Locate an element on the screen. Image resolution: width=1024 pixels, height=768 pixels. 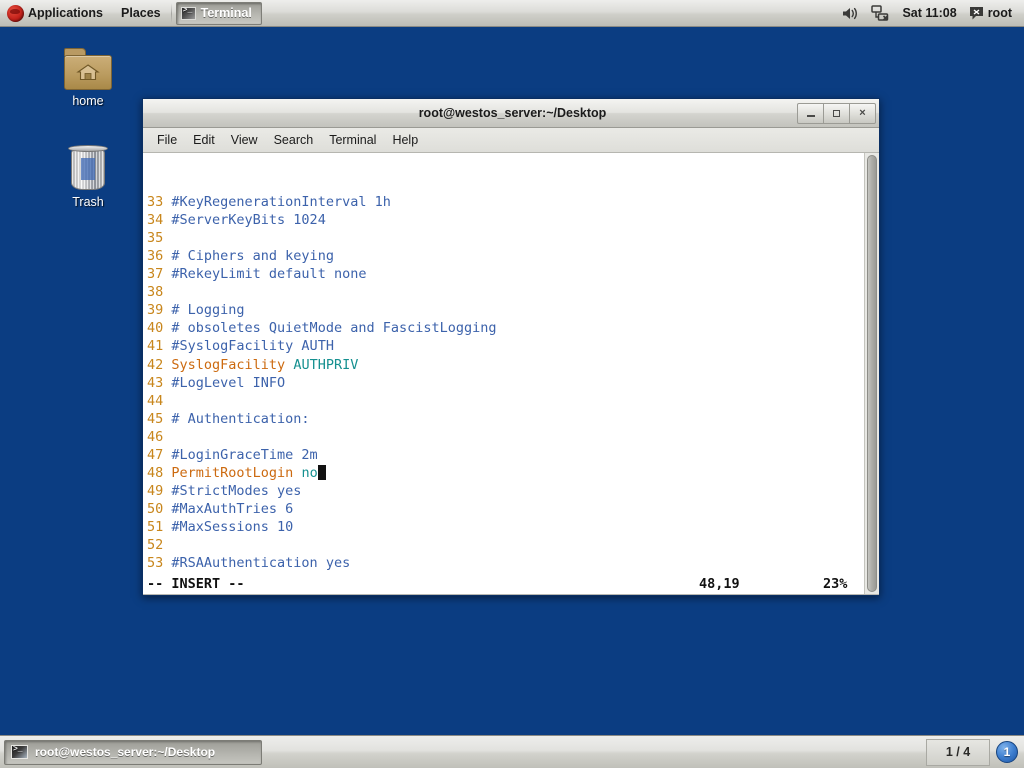
editor-text-cmt: #MaxAuthTries 6 is located at coordinates (232, 508).